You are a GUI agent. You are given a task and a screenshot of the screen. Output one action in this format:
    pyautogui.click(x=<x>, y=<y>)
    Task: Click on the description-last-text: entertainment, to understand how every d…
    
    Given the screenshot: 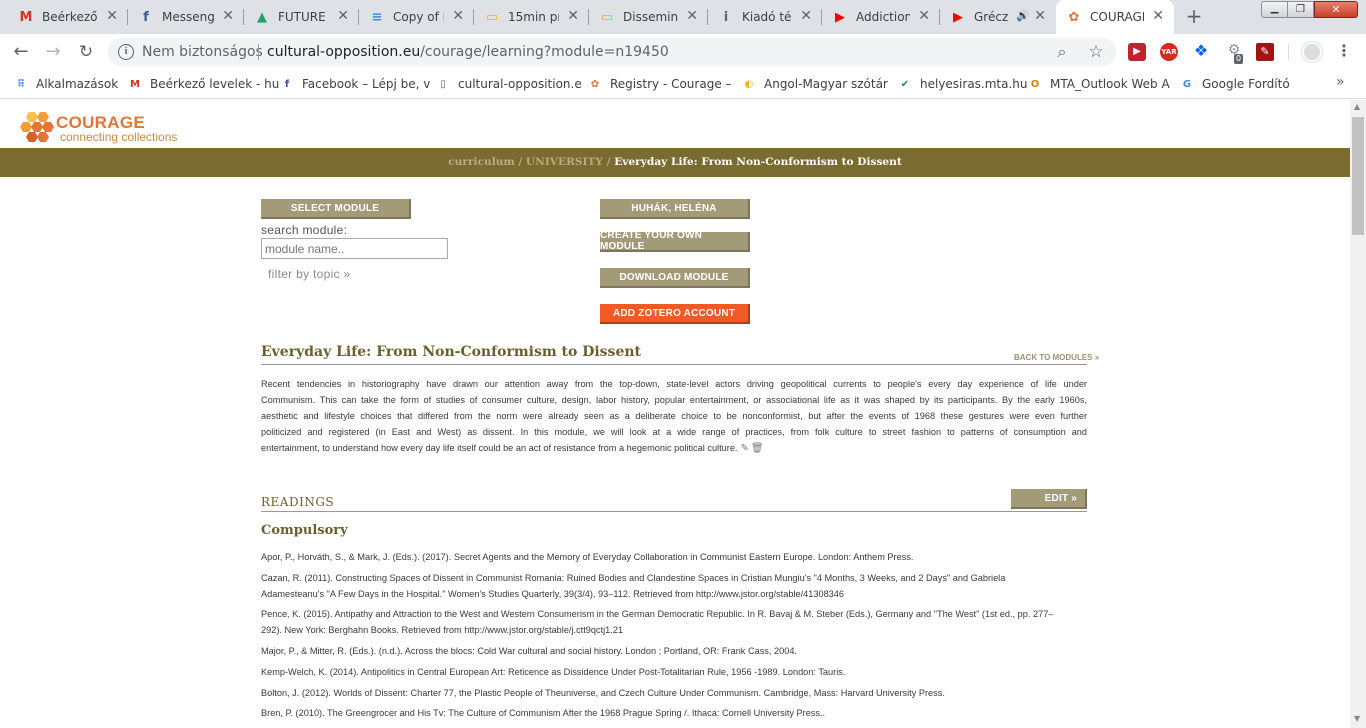 What is the action you would take?
    pyautogui.click(x=499, y=448)
    